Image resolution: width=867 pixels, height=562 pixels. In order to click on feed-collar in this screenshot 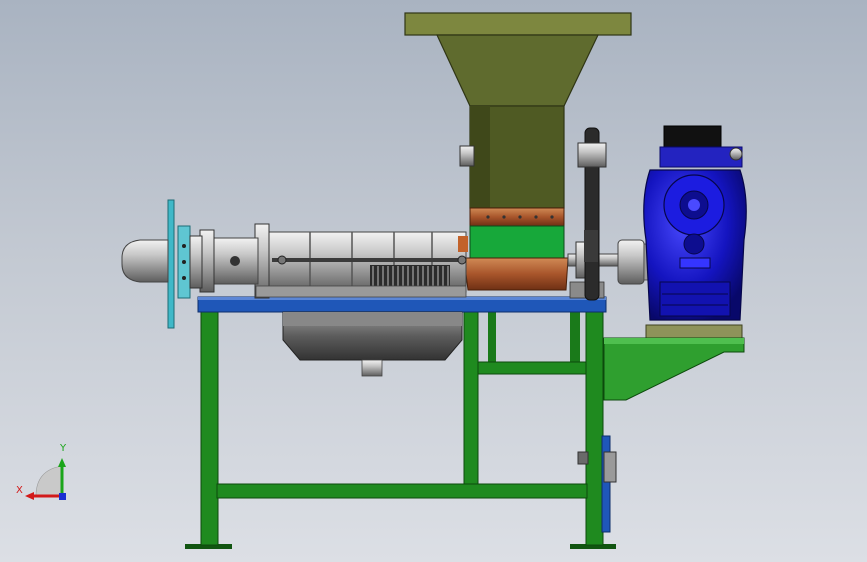, I will do `click(517, 217)`.